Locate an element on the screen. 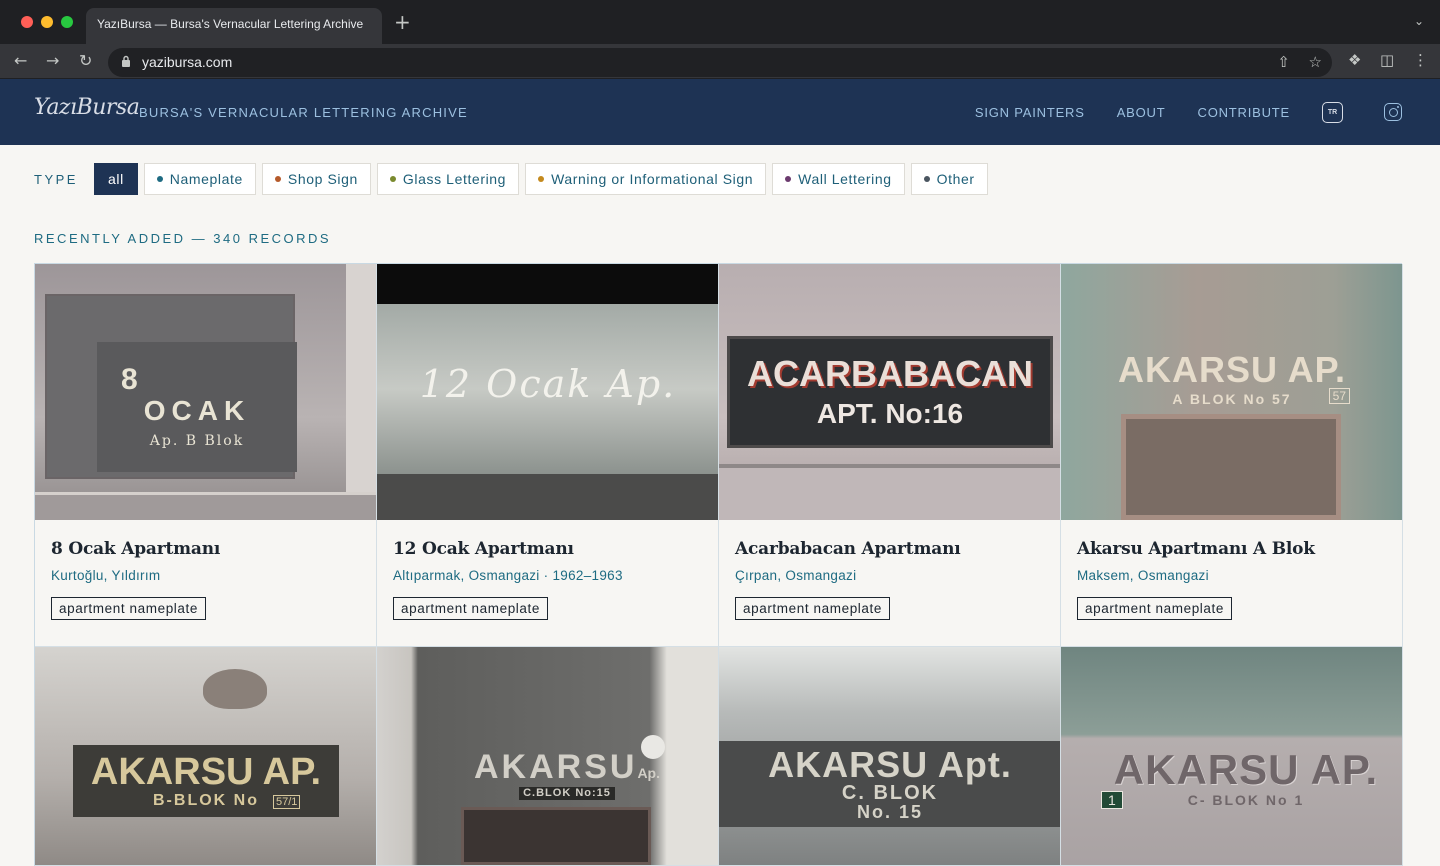 Image resolution: width=1440 pixels, height=866 pixels. record-title: Akarsu Apartmanı A Blok is located at coordinates (1231, 549).